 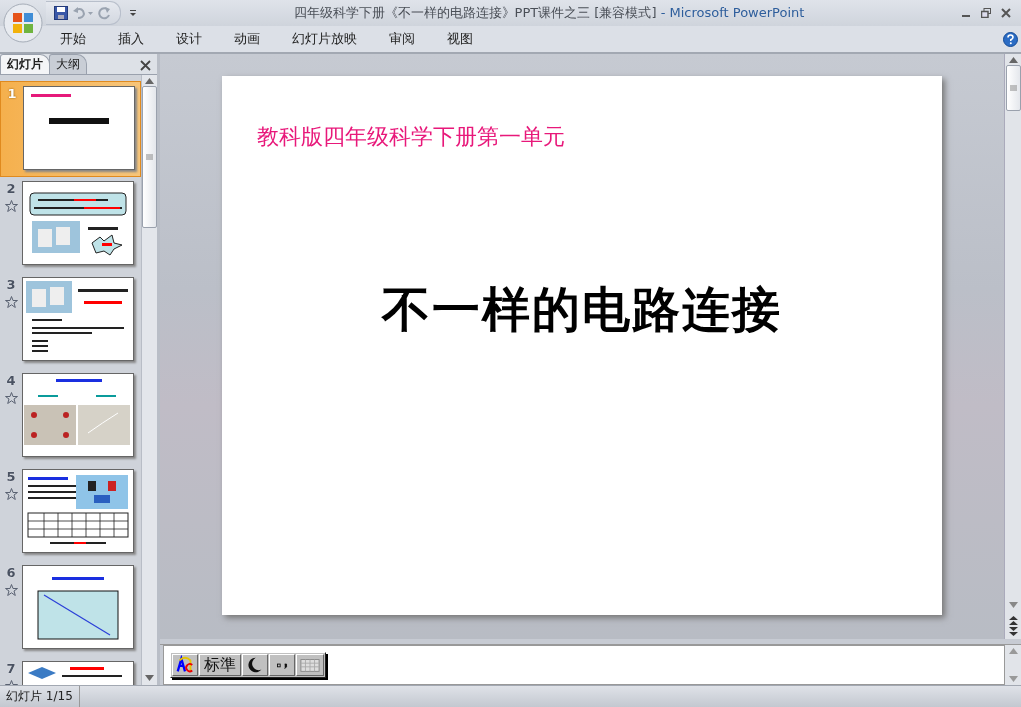 What do you see at coordinates (40, 696) in the screenshot?
I see `slide-counter: 幻灯片 1/15` at bounding box center [40, 696].